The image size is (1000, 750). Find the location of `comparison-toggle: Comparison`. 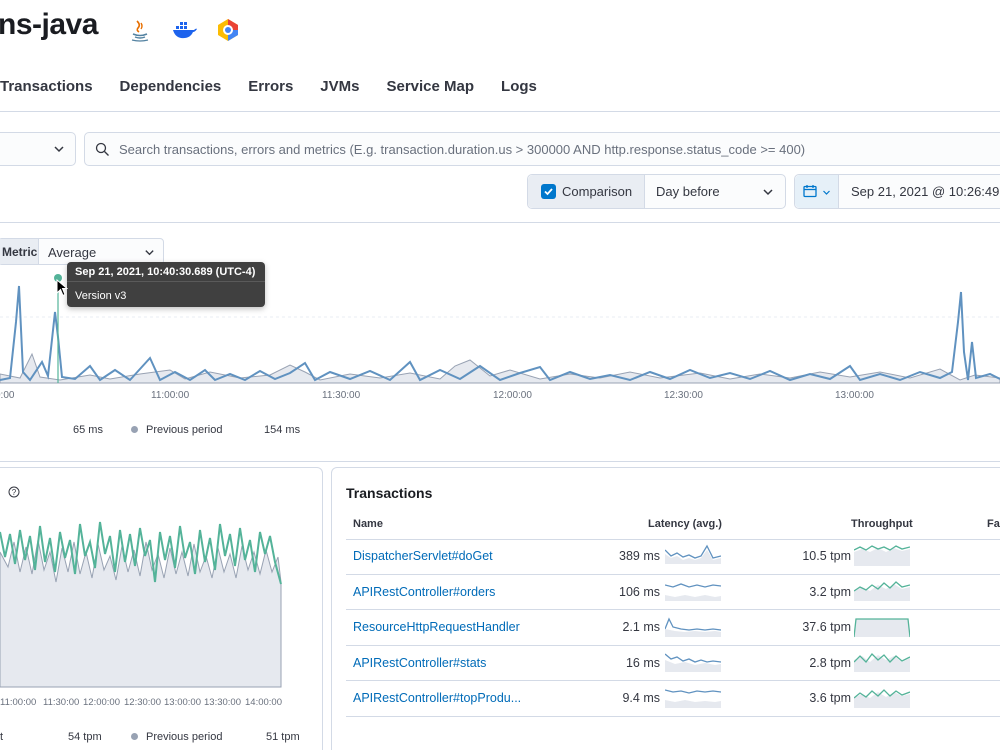

comparison-toggle: Comparison is located at coordinates (586, 191).